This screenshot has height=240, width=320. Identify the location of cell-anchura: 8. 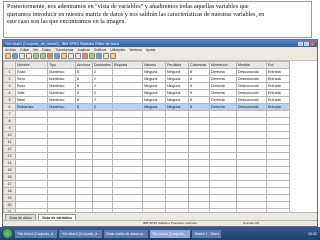
(84, 72).